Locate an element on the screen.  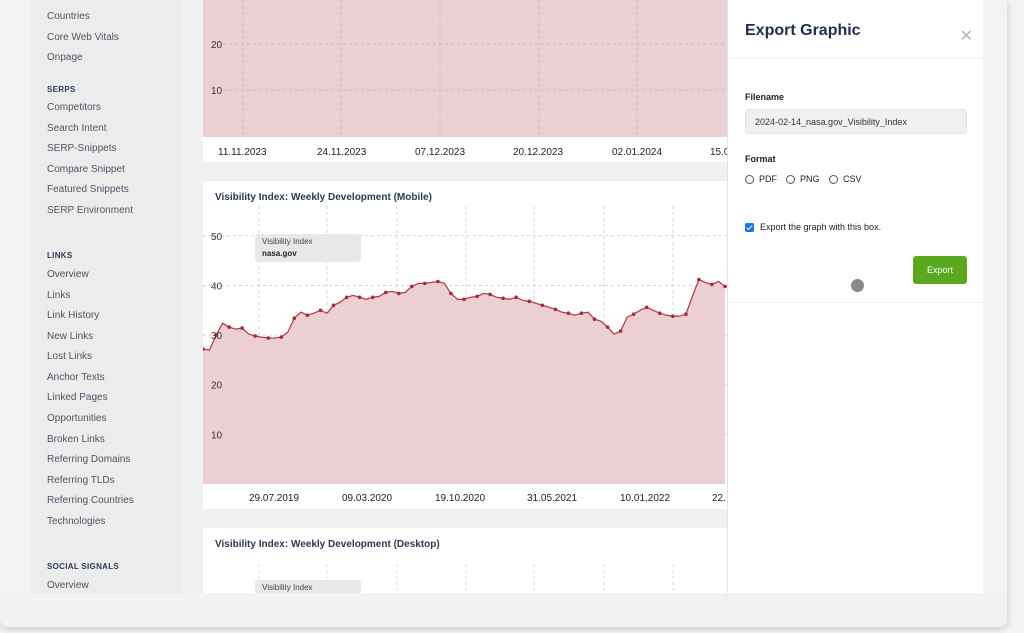
sidebar-item-opportunities: Opportunities is located at coordinates (76, 418).